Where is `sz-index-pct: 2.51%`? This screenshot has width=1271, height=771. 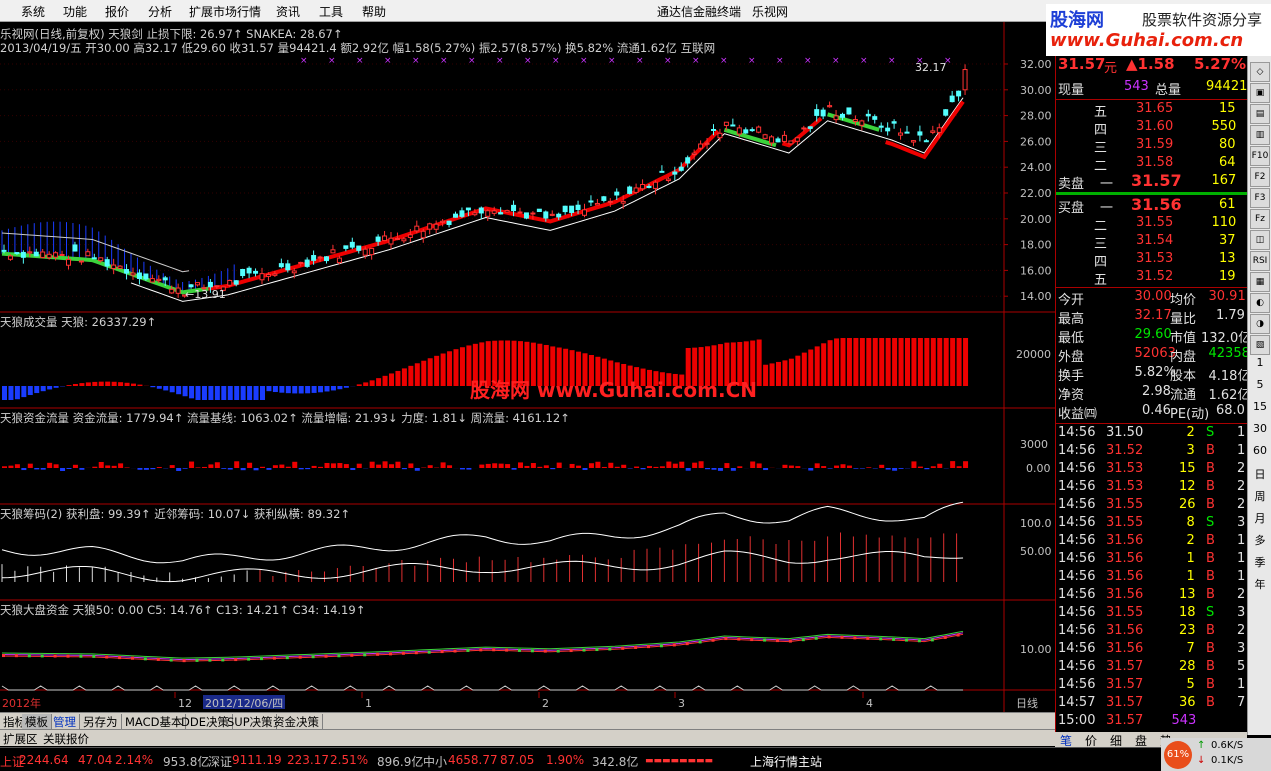 sz-index-pct: 2.51% is located at coordinates (349, 760).